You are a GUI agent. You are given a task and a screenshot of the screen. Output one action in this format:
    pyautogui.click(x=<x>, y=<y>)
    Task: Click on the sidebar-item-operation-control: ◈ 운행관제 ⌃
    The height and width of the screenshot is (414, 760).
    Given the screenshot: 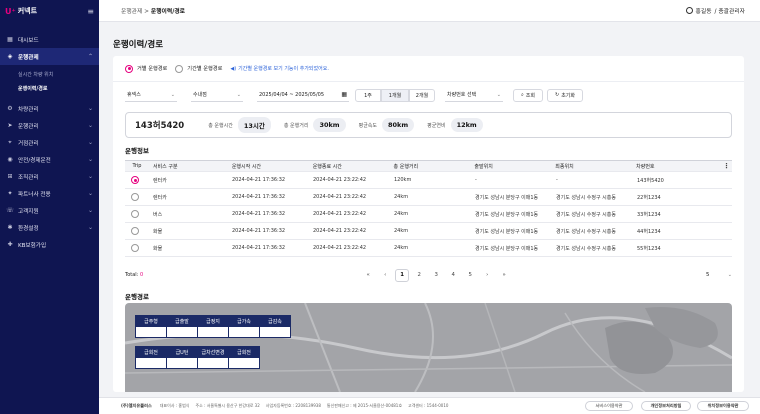 What is the action you would take?
    pyautogui.click(x=49, y=56)
    